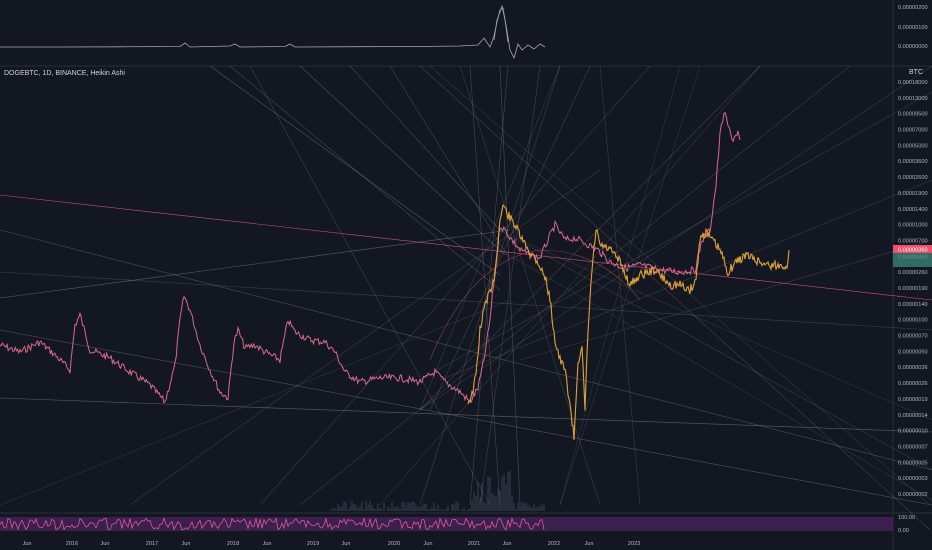 This screenshot has height=550, width=932. I want to click on price-axis-tick: 0.00007000, so click(913, 131).